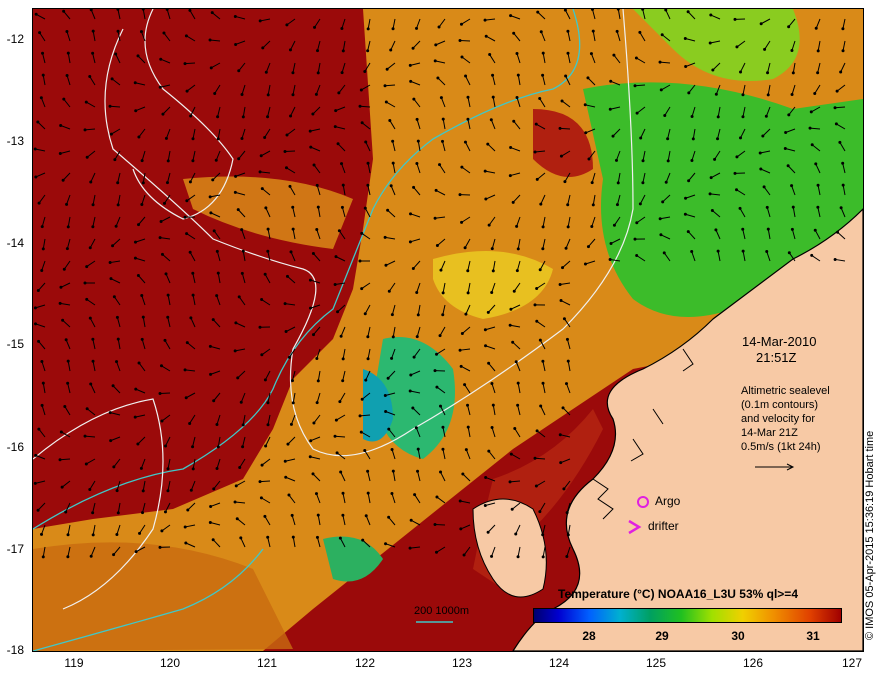 The image size is (880, 680). What do you see at coordinates (781, 447) in the screenshot?
I see `info-line: 0.5m/s (1kt 24h)` at bounding box center [781, 447].